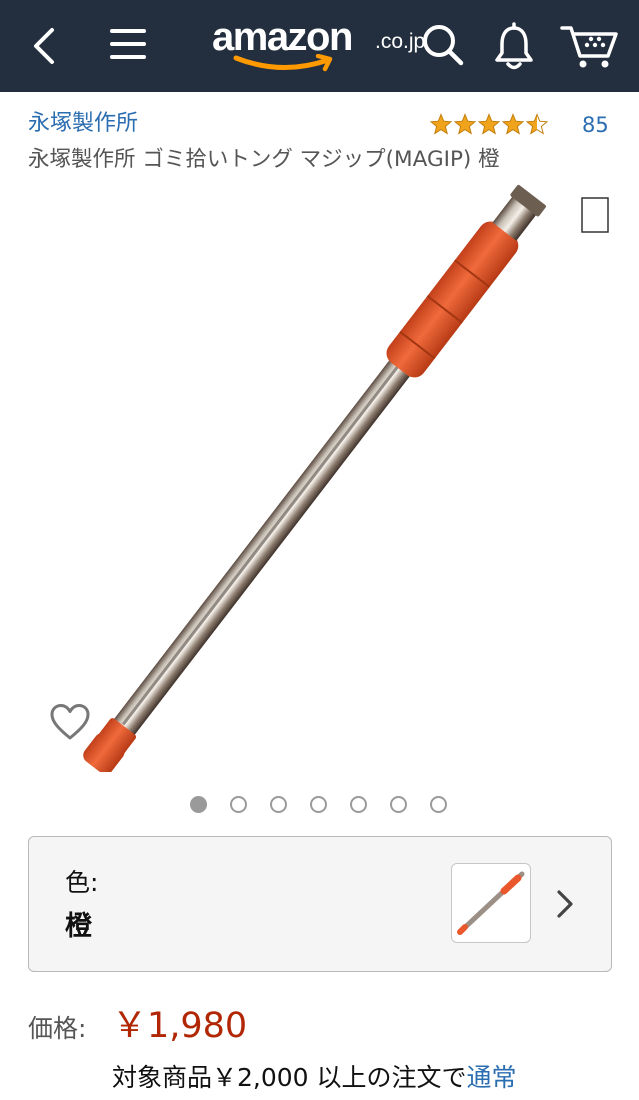  I want to click on top-nav-bar: amazon .co.jp, so click(319, 46).